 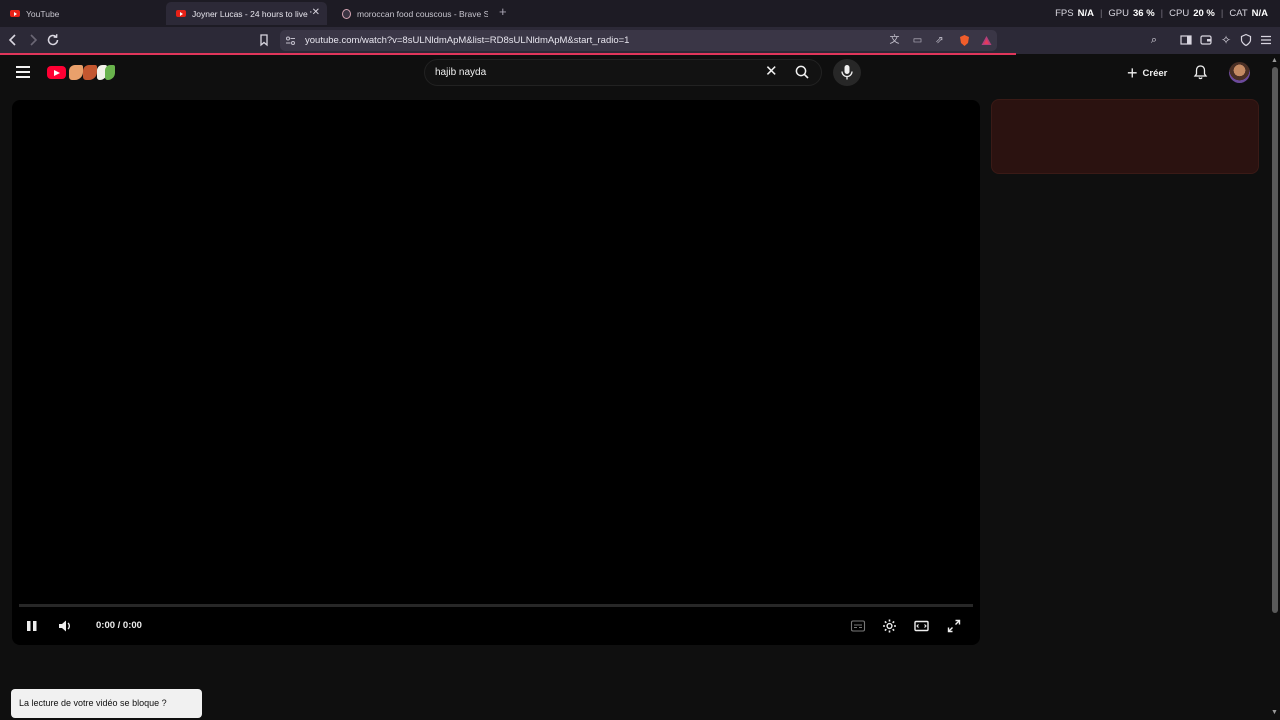 I want to click on page-scrollbar: ▲ ▼, so click(x=1275, y=387).